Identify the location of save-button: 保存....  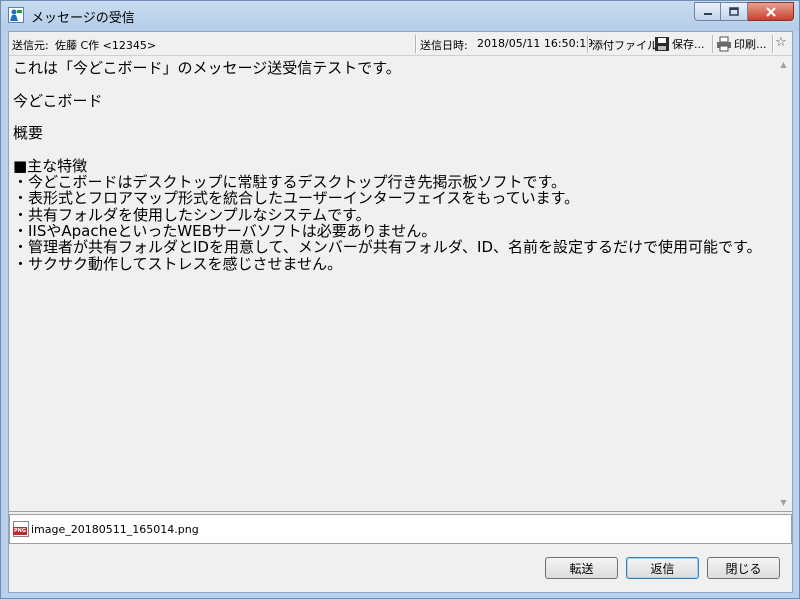
(679, 44).